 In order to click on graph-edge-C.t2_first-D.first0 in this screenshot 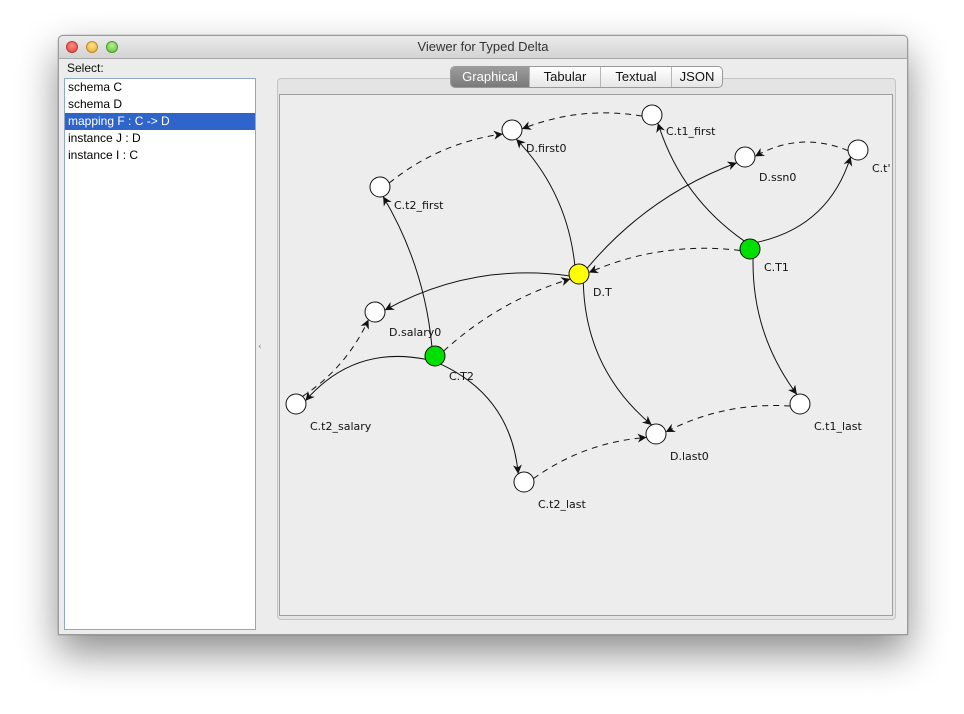, I will do `click(445, 157)`.